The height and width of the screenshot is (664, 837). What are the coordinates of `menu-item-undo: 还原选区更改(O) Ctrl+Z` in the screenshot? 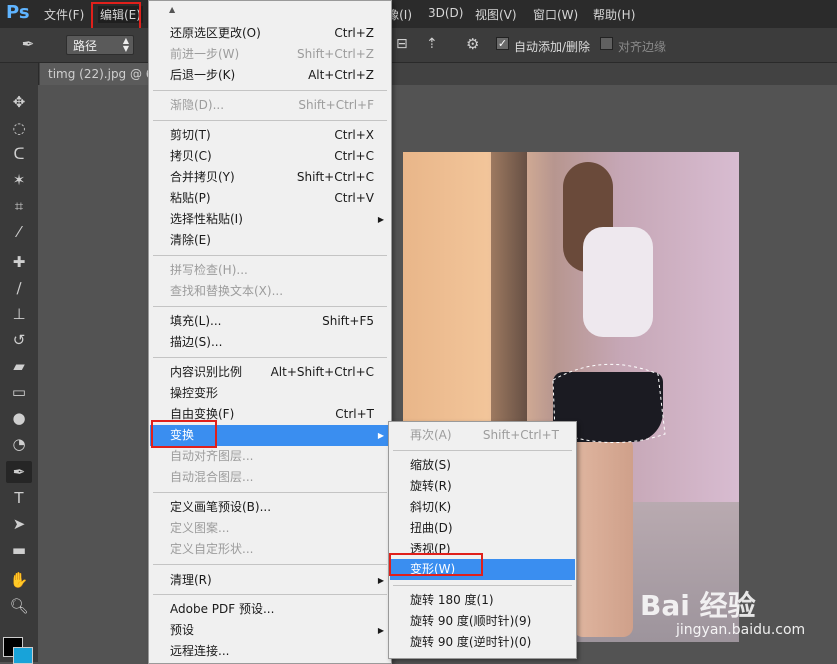 It's located at (270, 33).